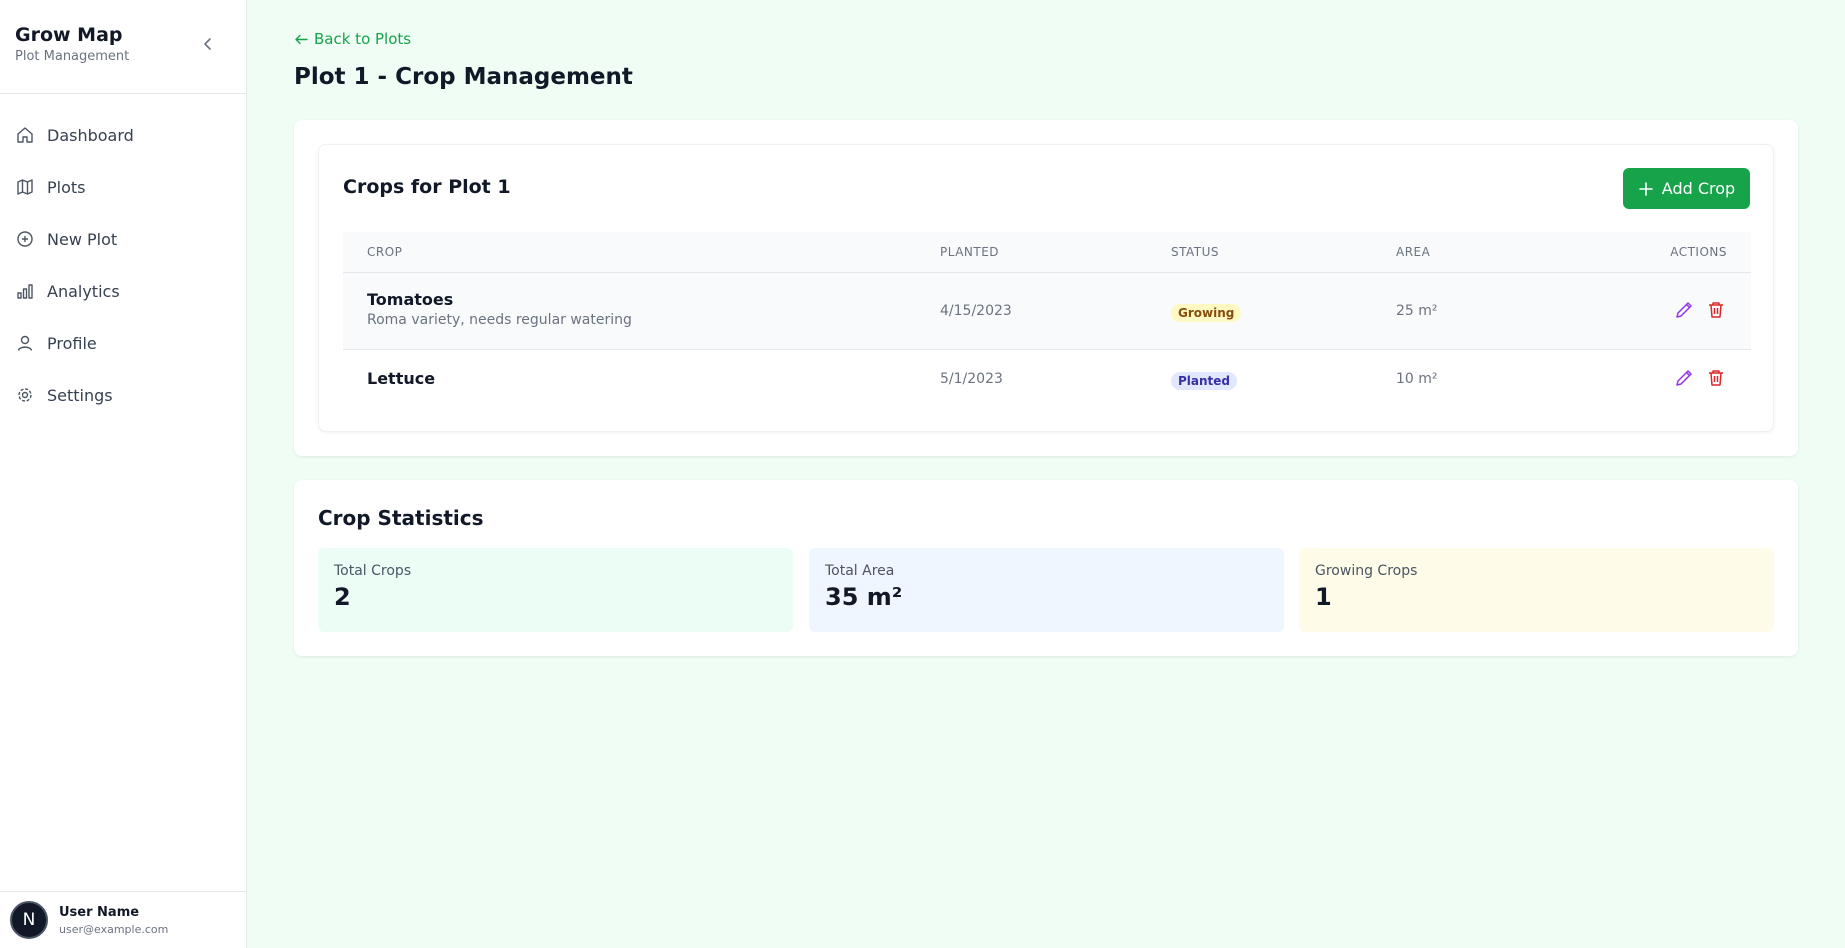  What do you see at coordinates (970, 252) in the screenshot?
I see `column-header-planted: PLANTED` at bounding box center [970, 252].